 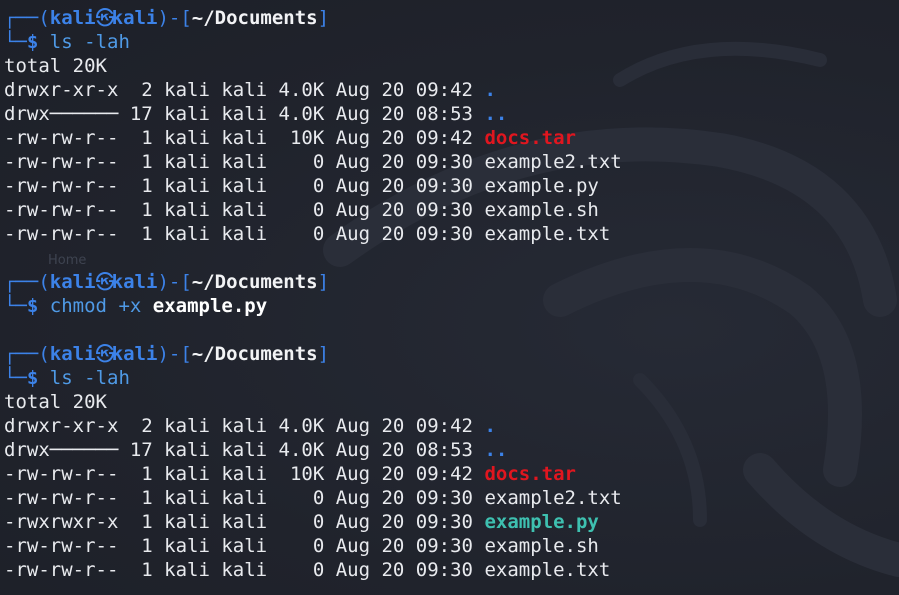 I want to click on file-metadata: -rwxrwxr-x 1 kali kali 0 Aug 20 09:30, so click(x=244, y=522).